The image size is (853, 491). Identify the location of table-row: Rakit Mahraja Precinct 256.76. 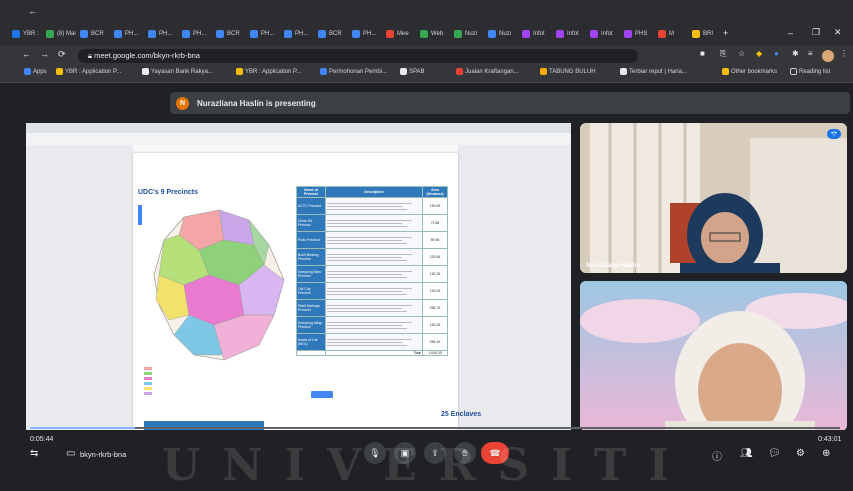
(372, 308).